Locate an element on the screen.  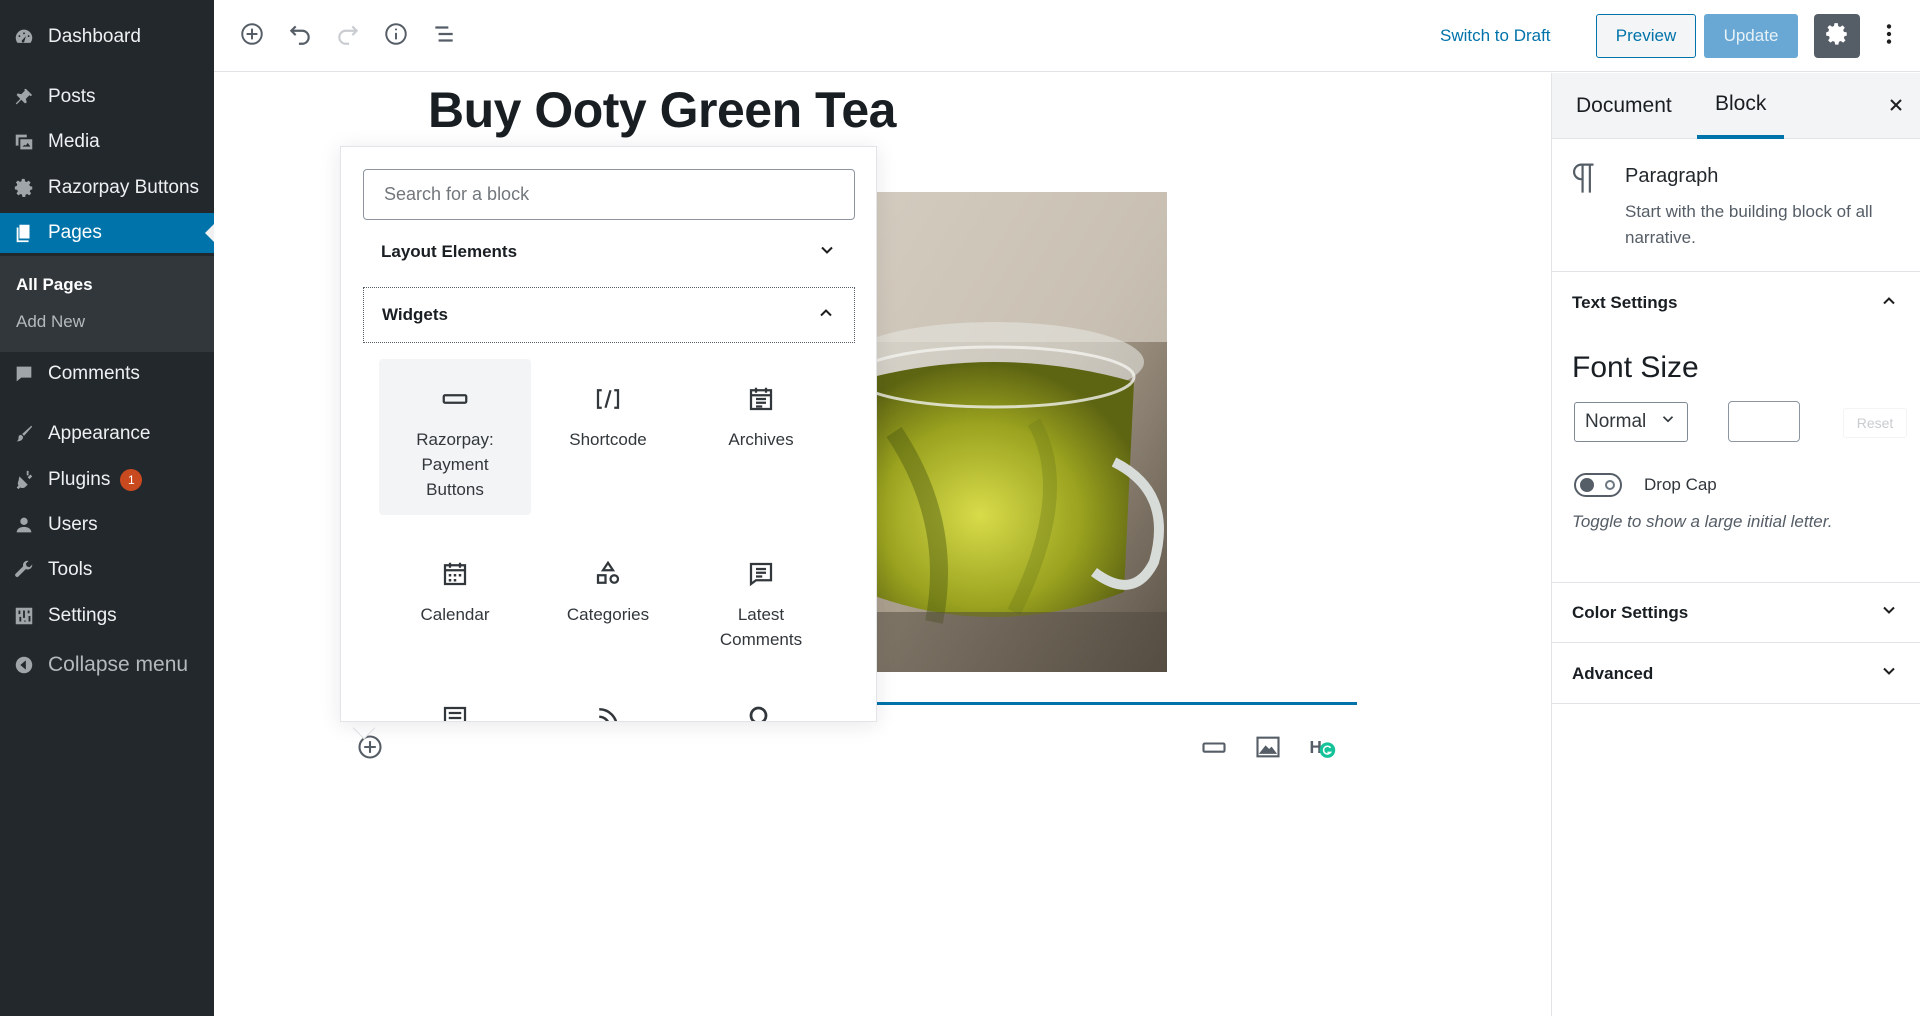
custom-font-size-input is located at coordinates (1764, 421).